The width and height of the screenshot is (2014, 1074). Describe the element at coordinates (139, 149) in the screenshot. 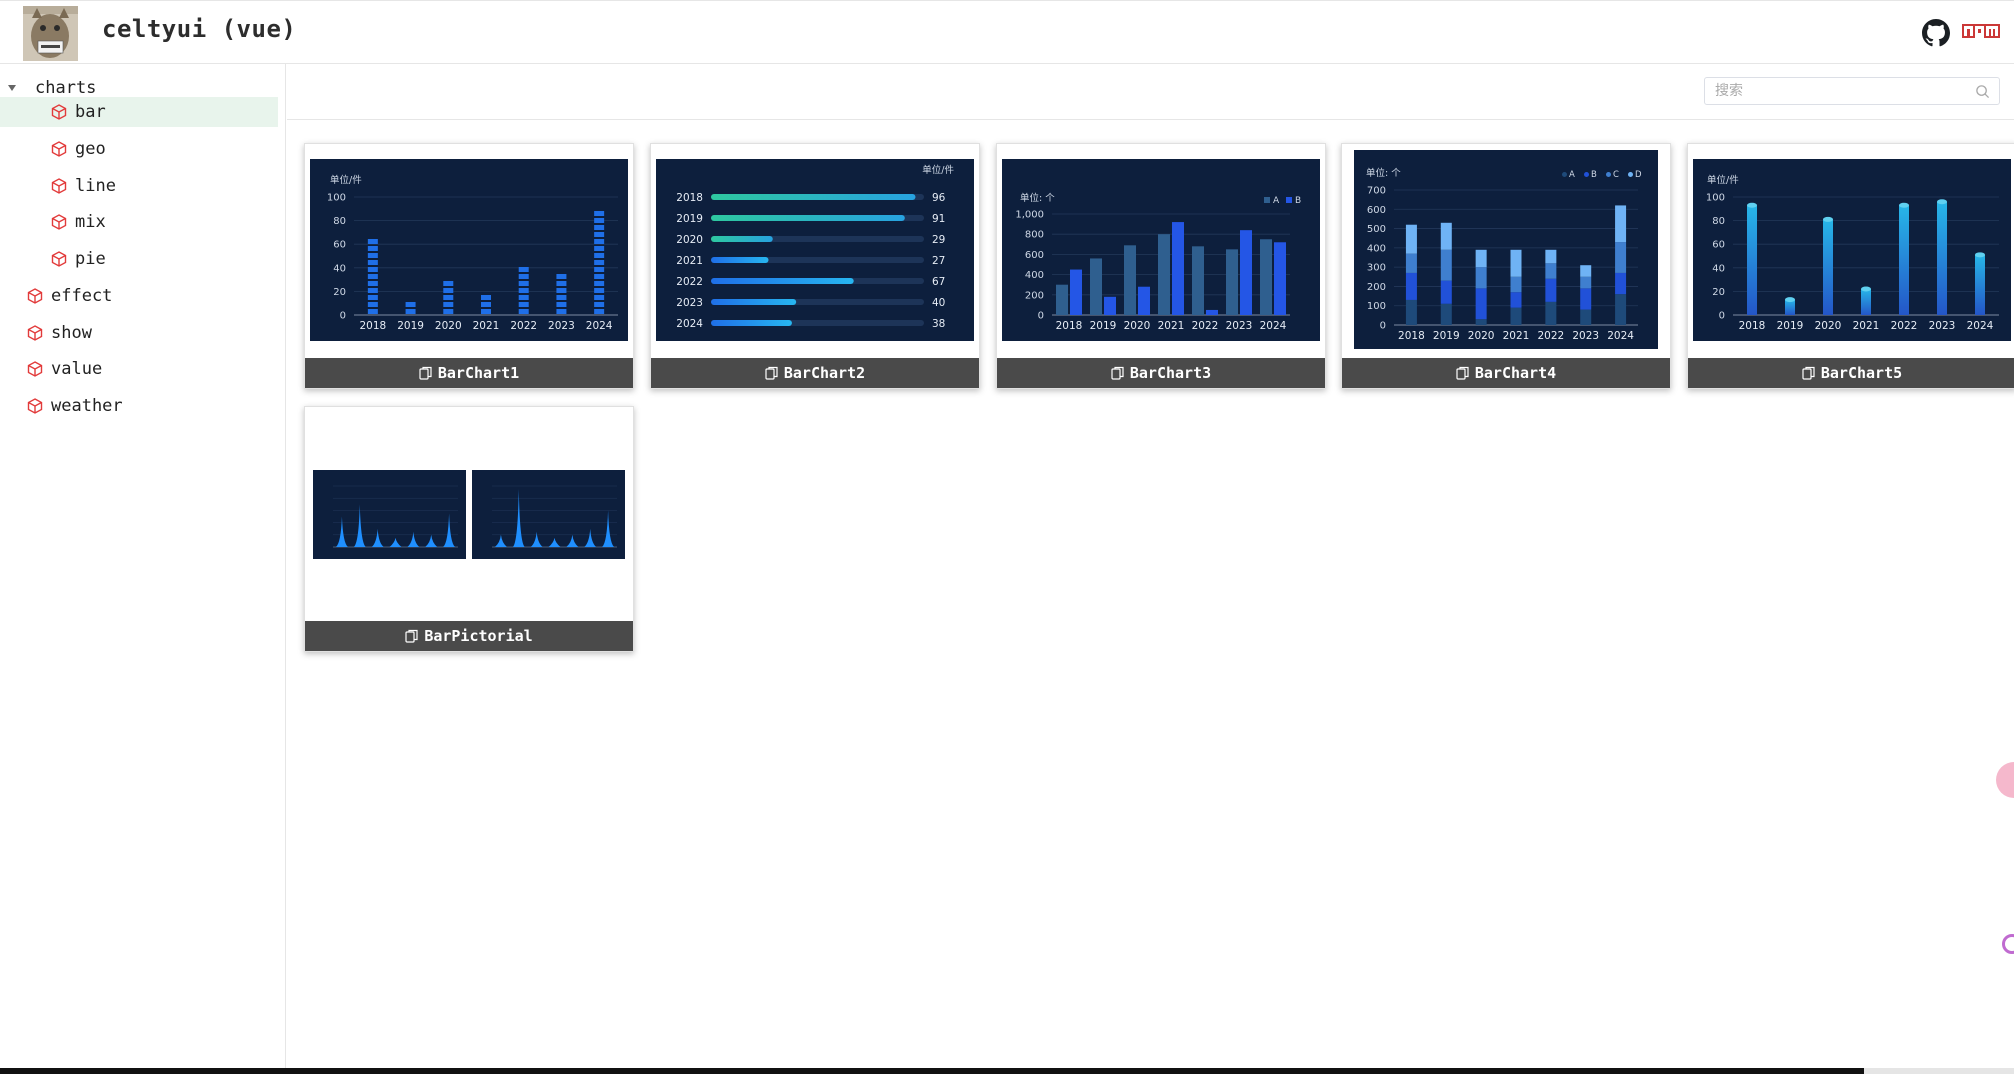

I see `sidebar-item-geo: geo` at that location.